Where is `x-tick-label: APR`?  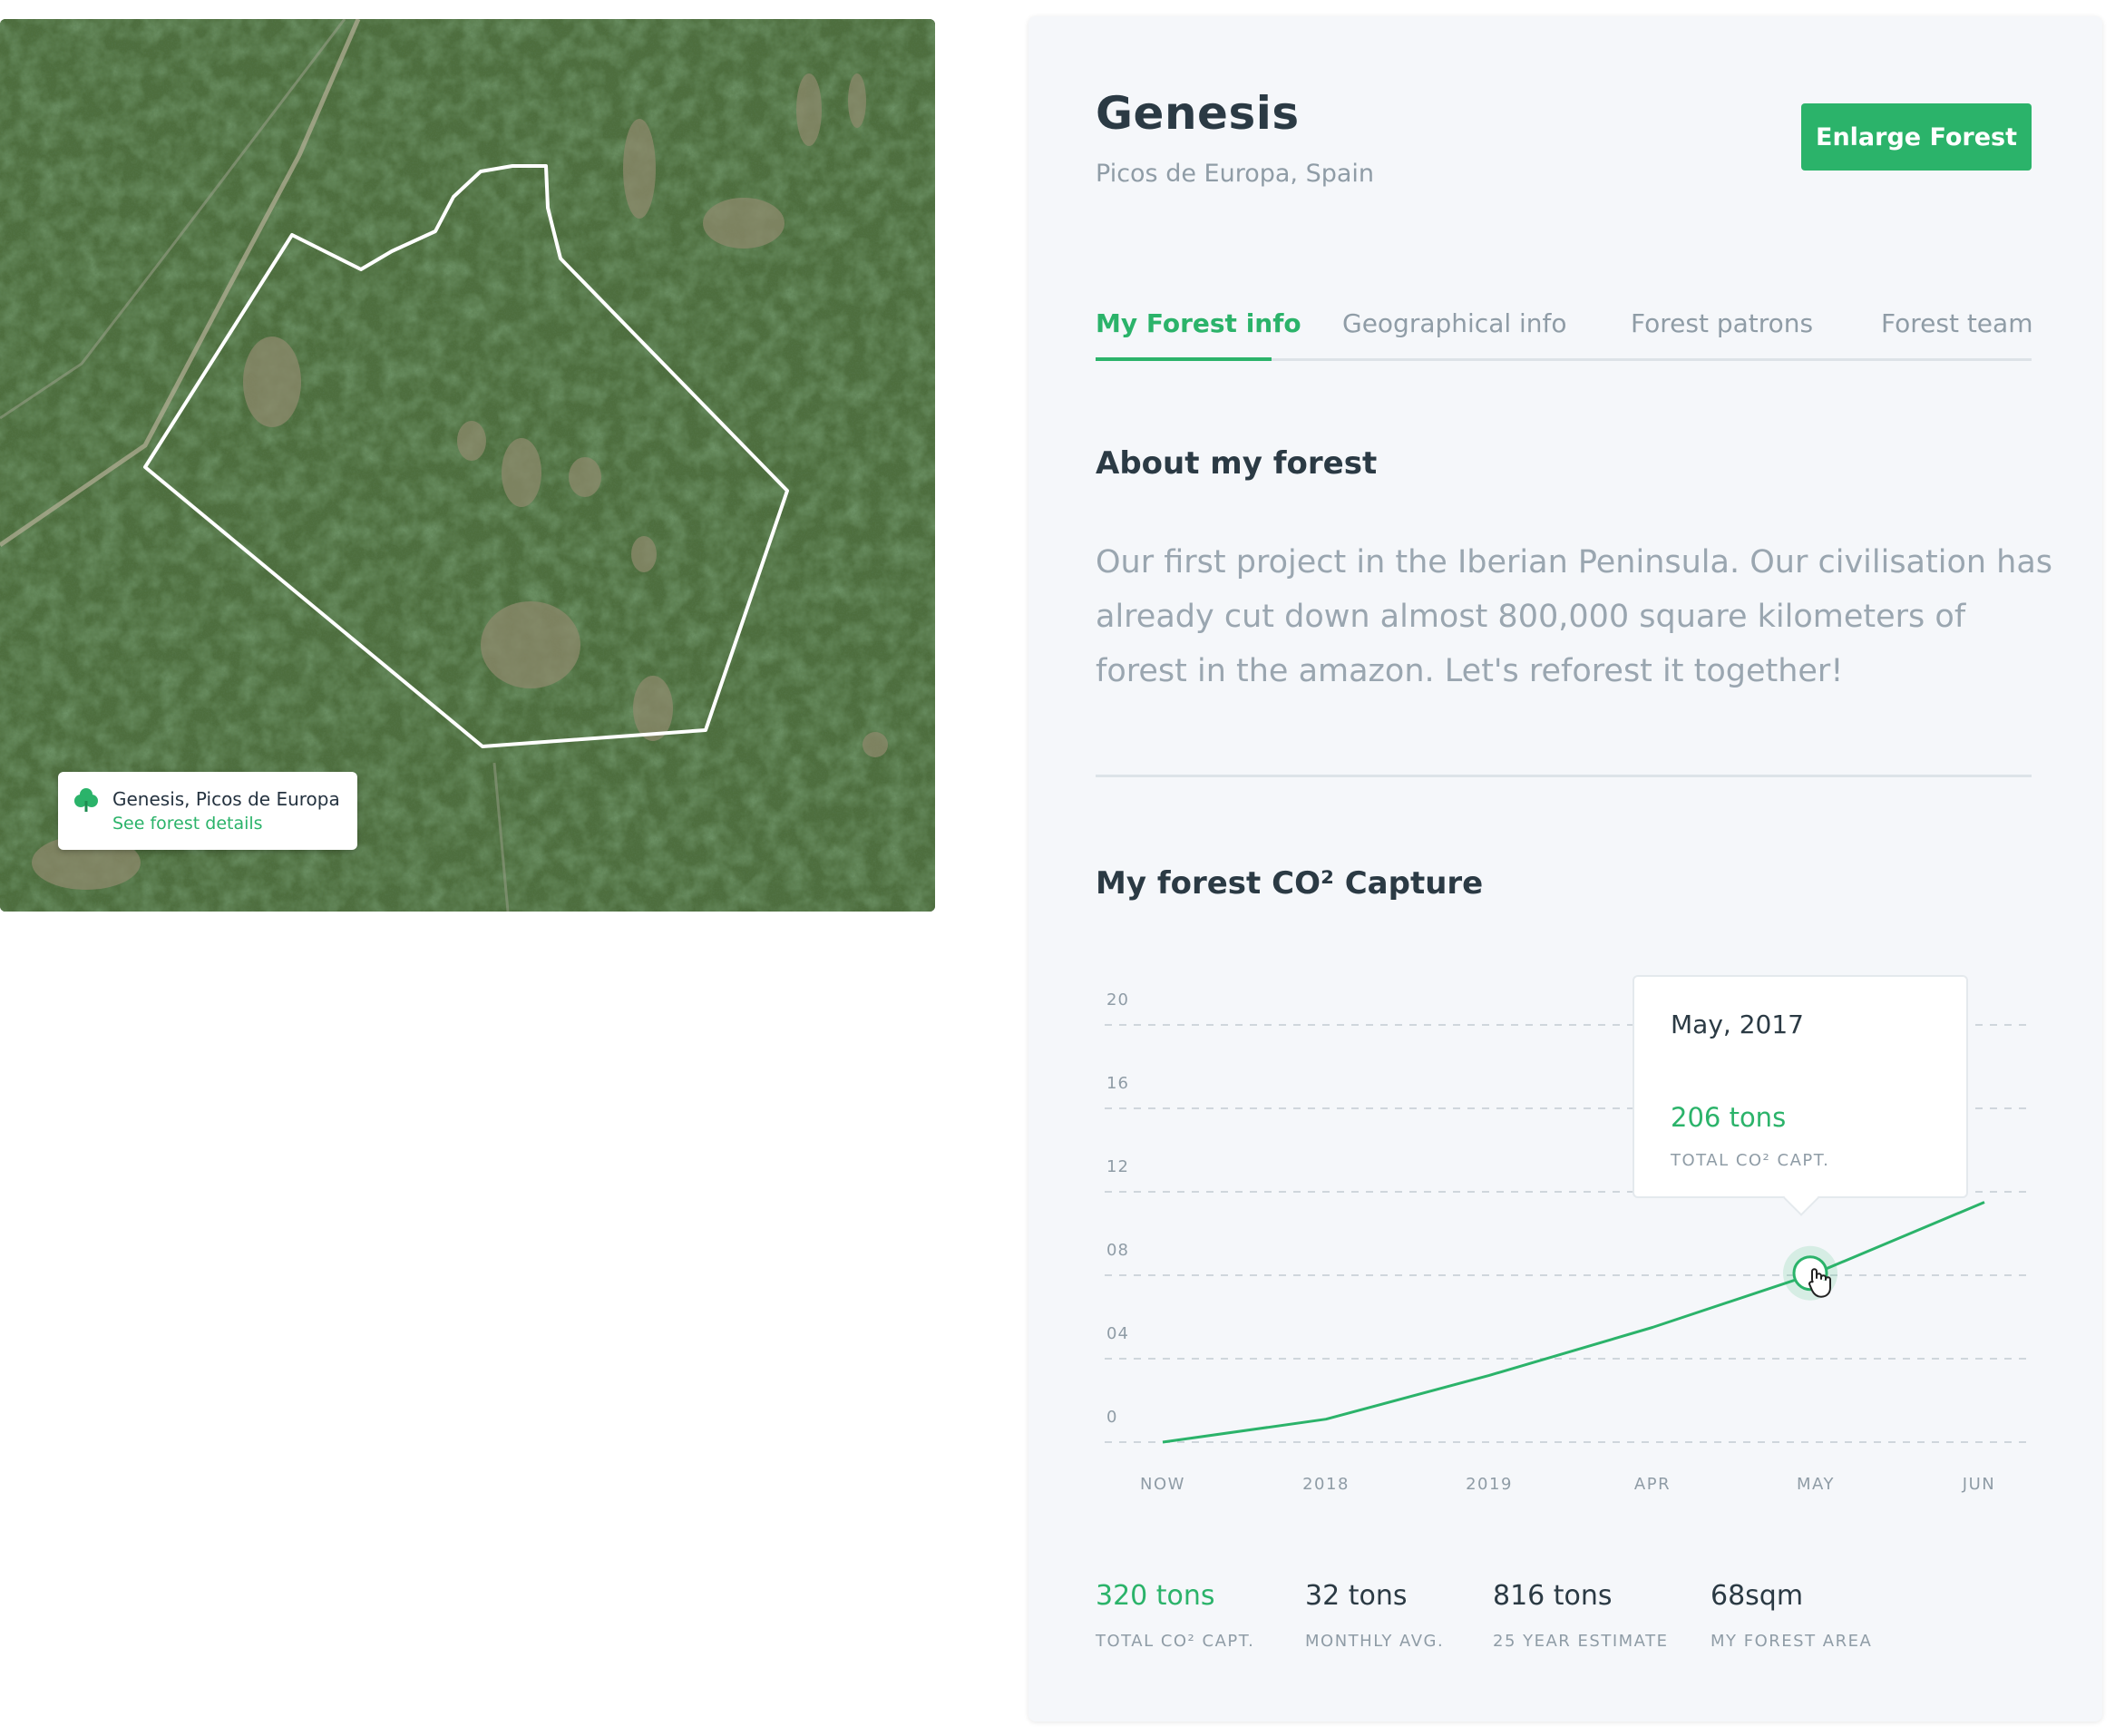 x-tick-label: APR is located at coordinates (1652, 1484).